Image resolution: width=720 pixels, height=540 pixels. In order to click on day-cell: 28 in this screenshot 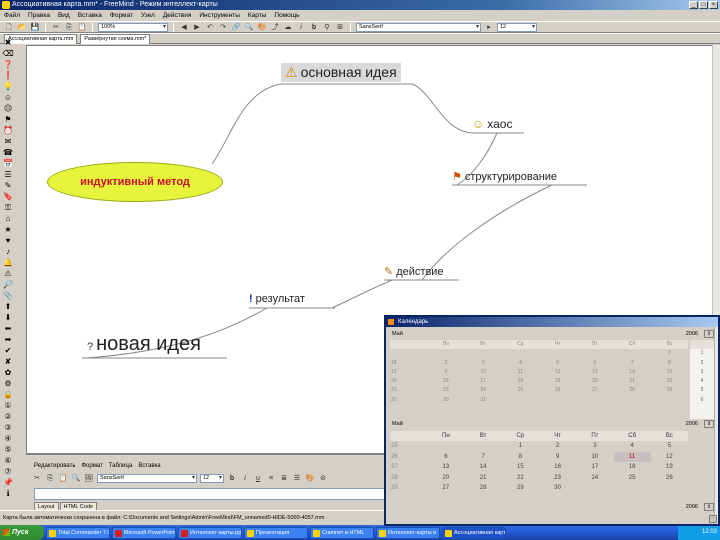, I will do `click(483, 488)`.